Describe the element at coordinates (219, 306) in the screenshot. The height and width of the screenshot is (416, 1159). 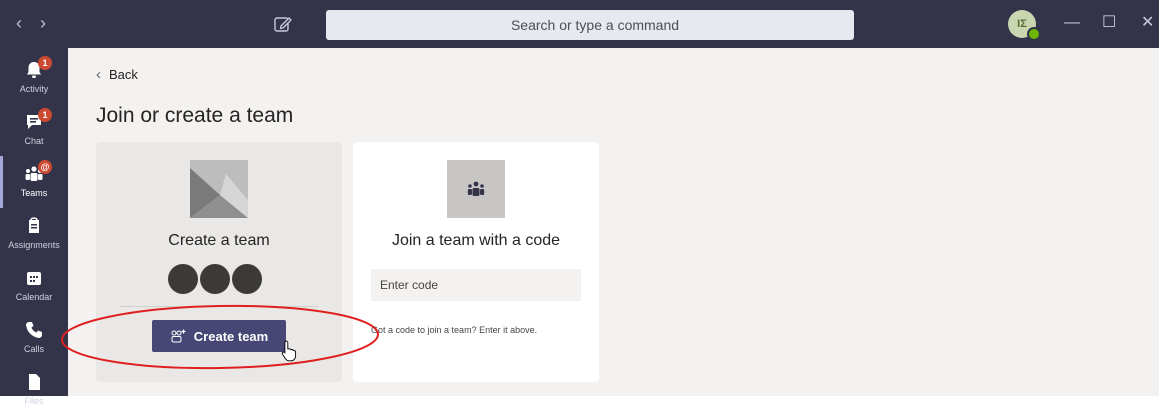
I see `card-divider` at that location.